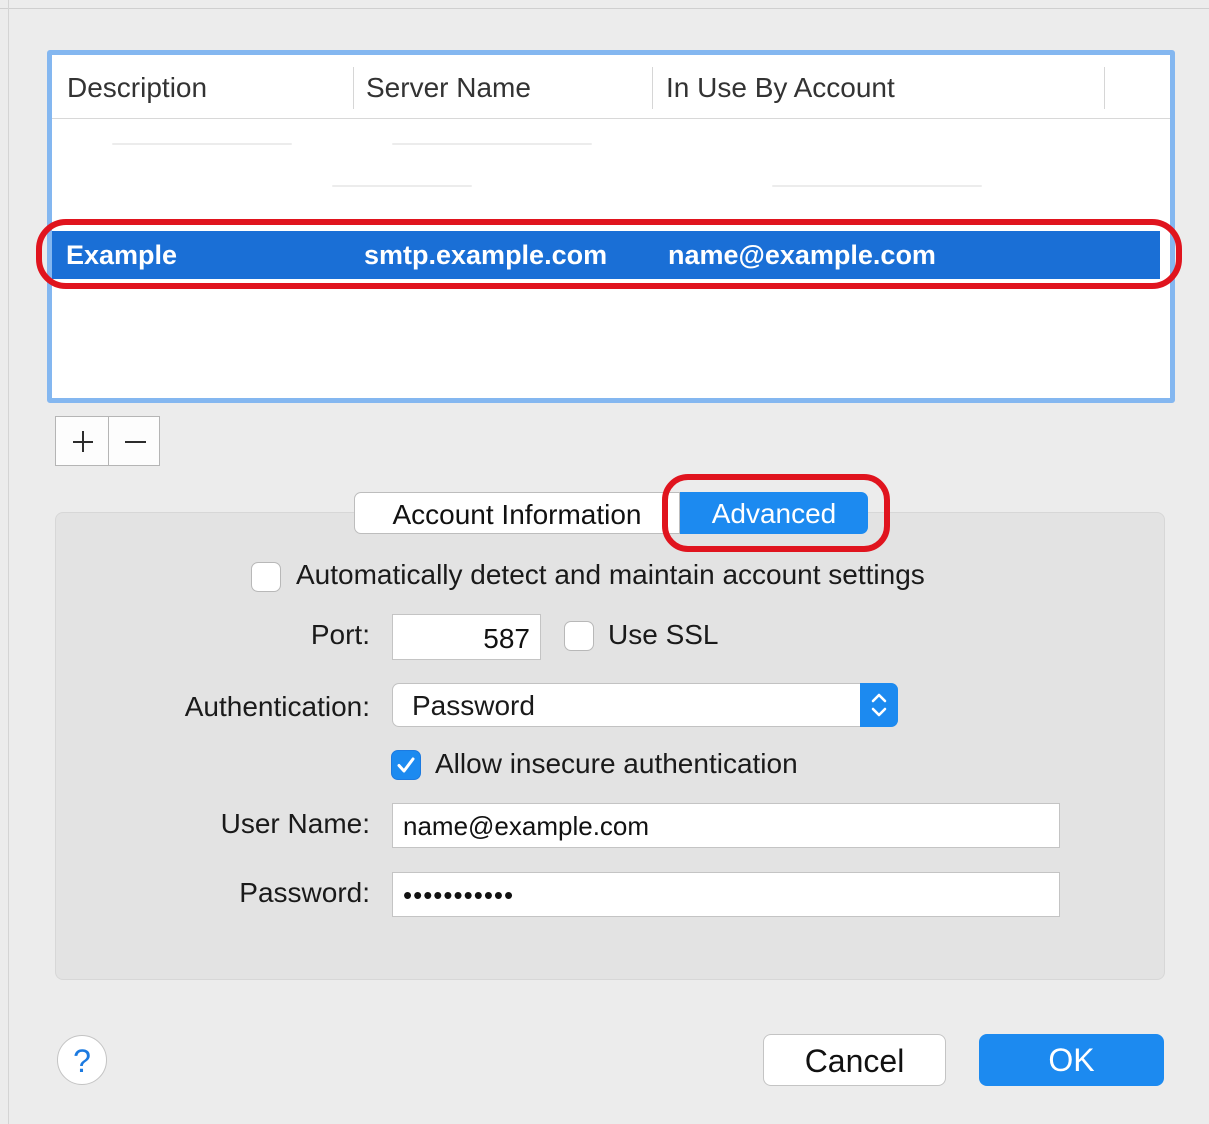  Describe the element at coordinates (645, 705) in the screenshot. I see `authentication-popup: Password` at that location.